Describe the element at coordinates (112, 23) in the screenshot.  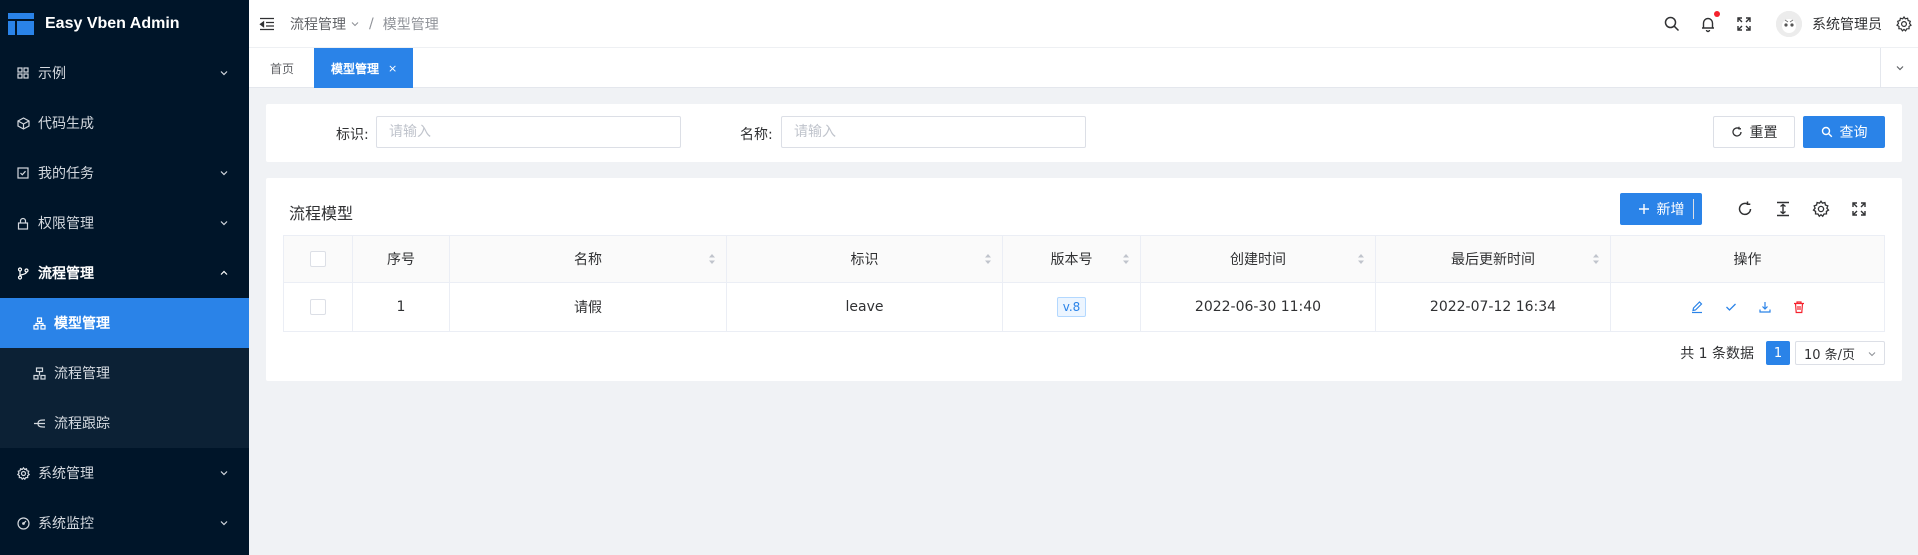
I see `app-title: Easy Vben Admin` at that location.